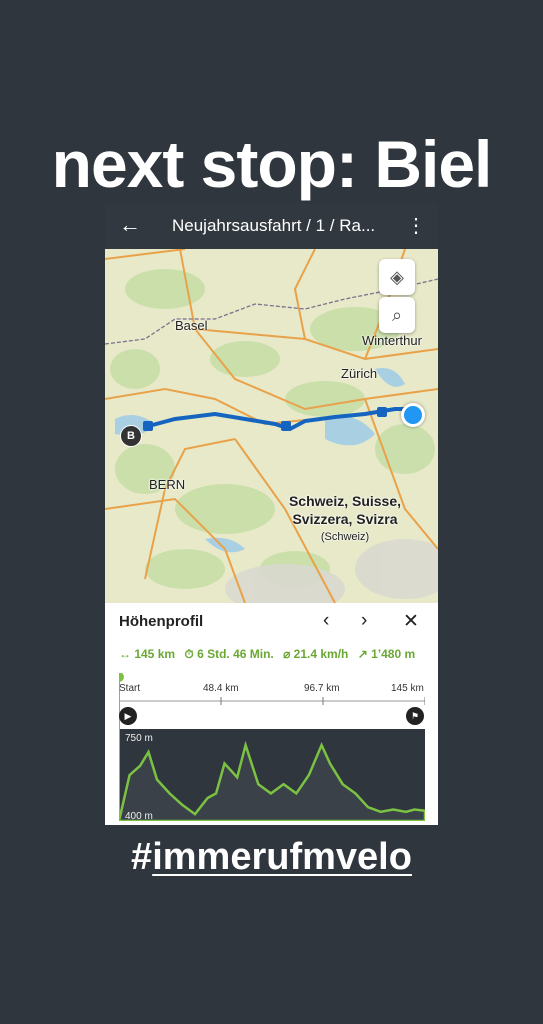 The height and width of the screenshot is (1024, 543). I want to click on country-line-2: Svizzera, Svizra, so click(345, 519).